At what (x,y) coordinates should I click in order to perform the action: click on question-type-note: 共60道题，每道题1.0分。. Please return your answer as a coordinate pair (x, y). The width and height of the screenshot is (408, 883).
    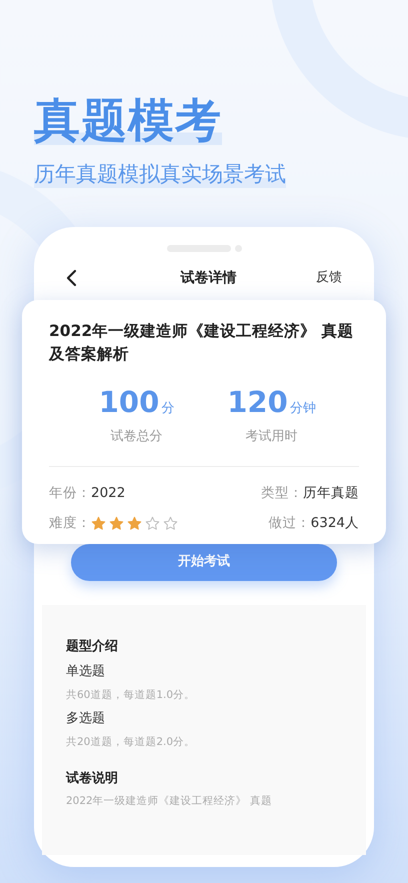
    Looking at the image, I should click on (131, 695).